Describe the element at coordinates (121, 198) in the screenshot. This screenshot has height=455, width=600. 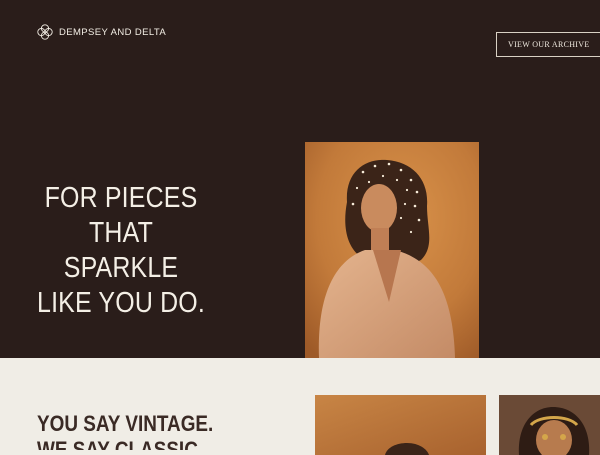
I see `hero-headline-line: FOR PIECES` at that location.